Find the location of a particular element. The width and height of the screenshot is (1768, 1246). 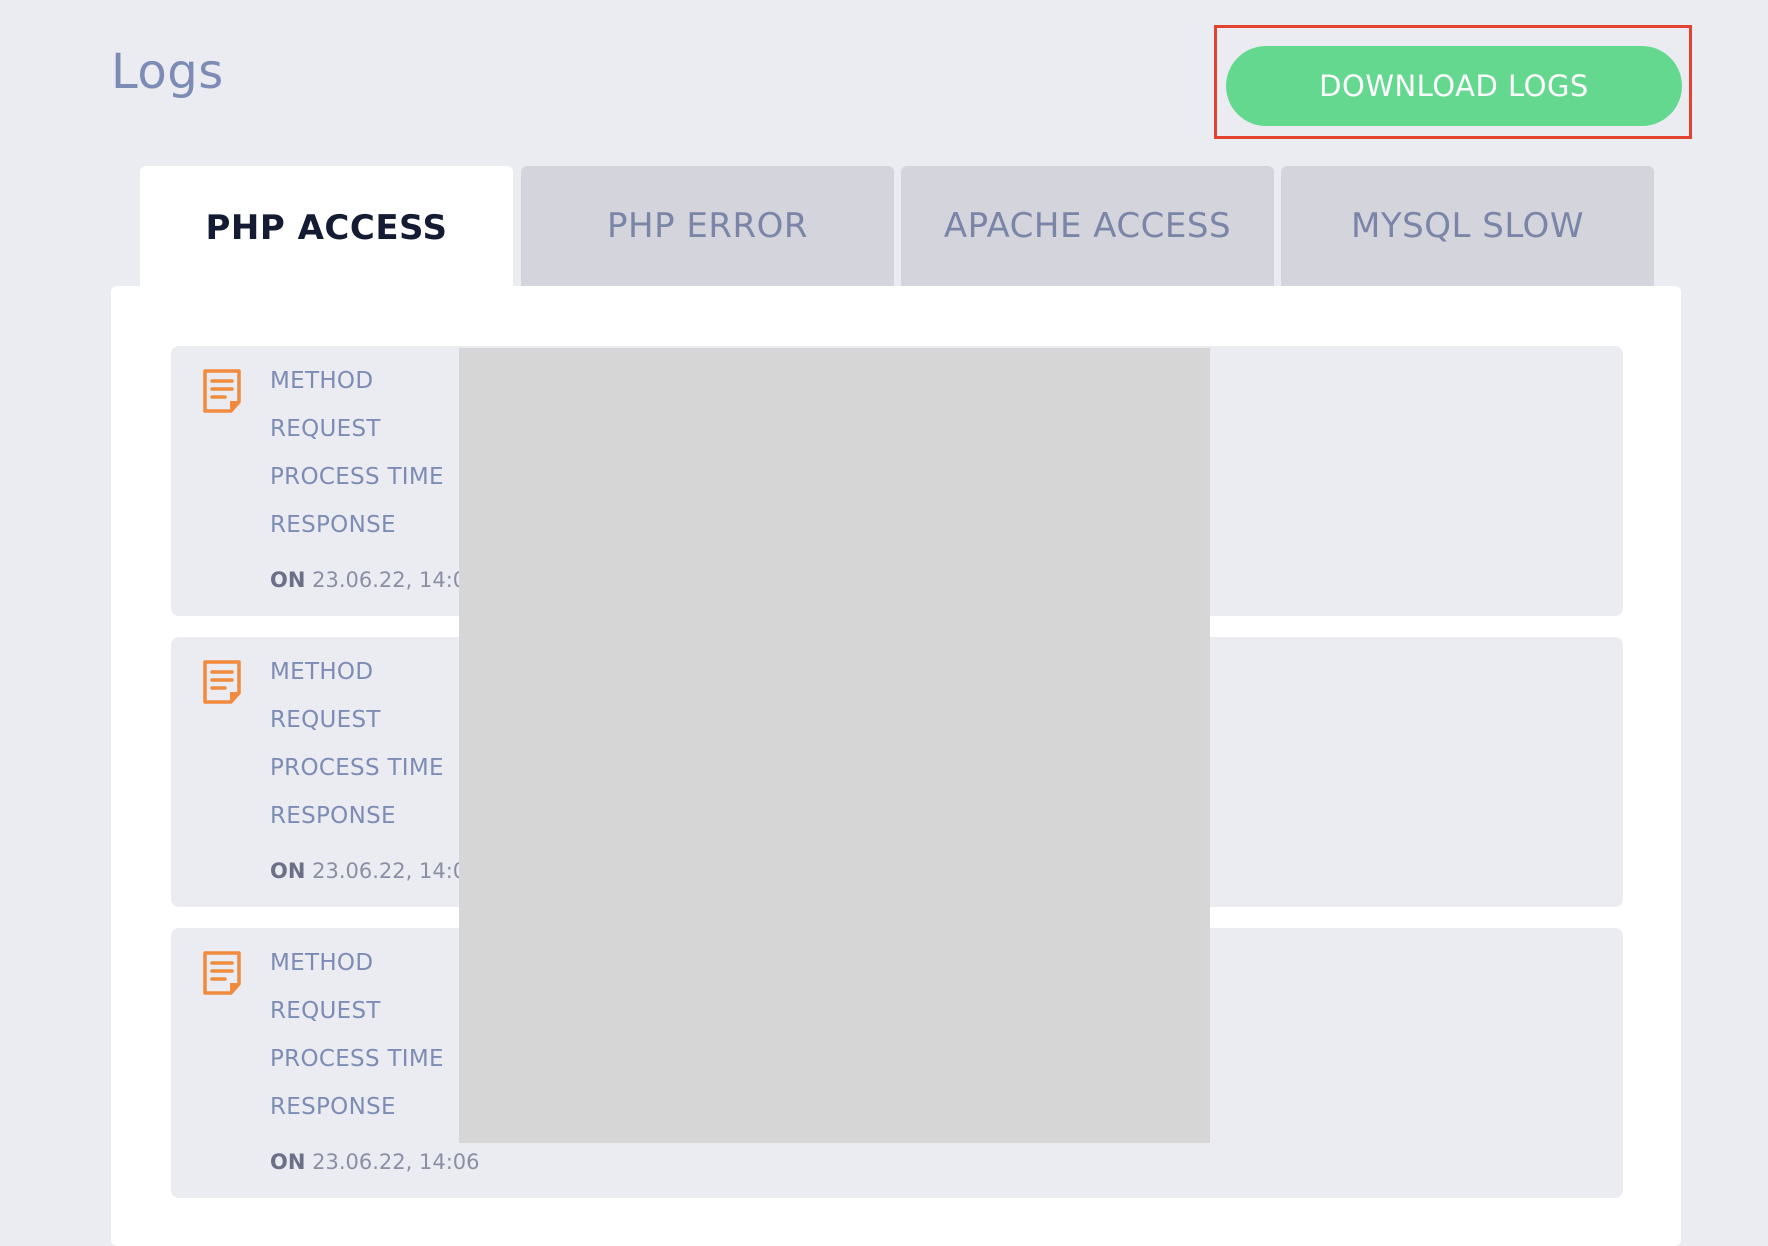

tab-php-error: PHP ERROR is located at coordinates (707, 226).